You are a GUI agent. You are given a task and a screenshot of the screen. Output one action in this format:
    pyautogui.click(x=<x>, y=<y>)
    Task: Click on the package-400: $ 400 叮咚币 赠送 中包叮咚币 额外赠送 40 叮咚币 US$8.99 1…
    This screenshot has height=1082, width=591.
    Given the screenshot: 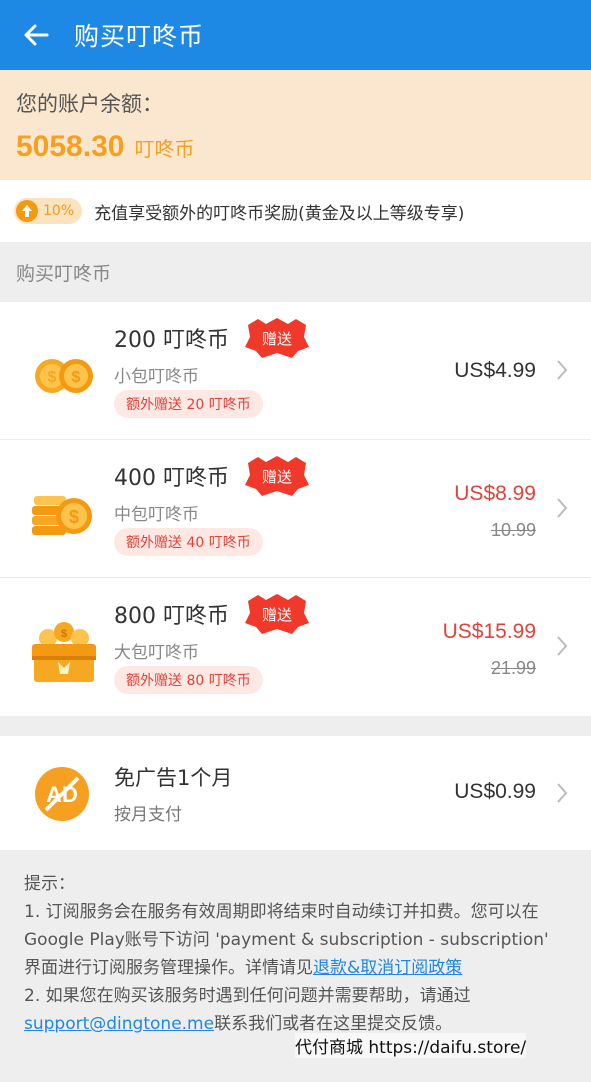 What is the action you would take?
    pyautogui.click(x=295, y=509)
    